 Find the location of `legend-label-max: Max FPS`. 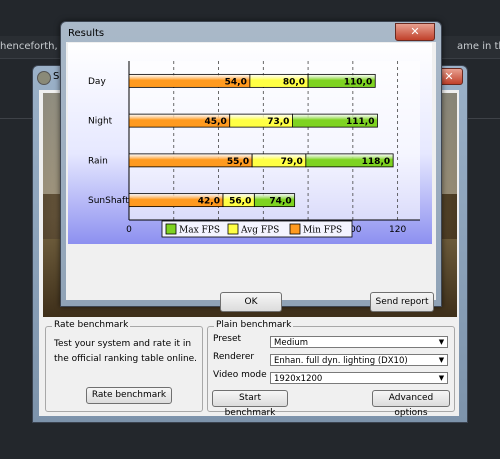

legend-label-max: Max FPS is located at coordinates (199, 231).